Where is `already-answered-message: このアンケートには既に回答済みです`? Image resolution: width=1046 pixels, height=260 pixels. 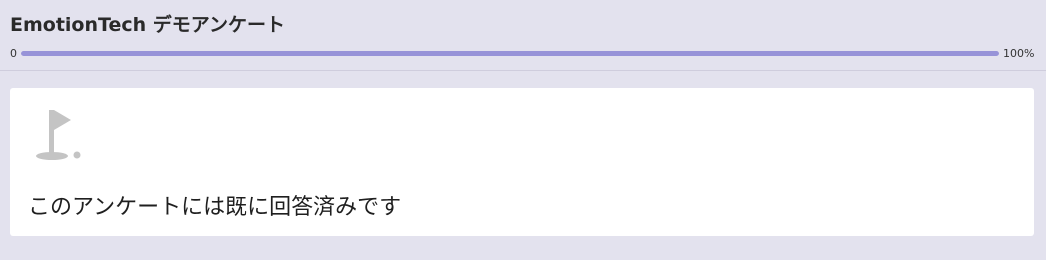
already-answered-message: このアンケートには既に回答済みです is located at coordinates (215, 207).